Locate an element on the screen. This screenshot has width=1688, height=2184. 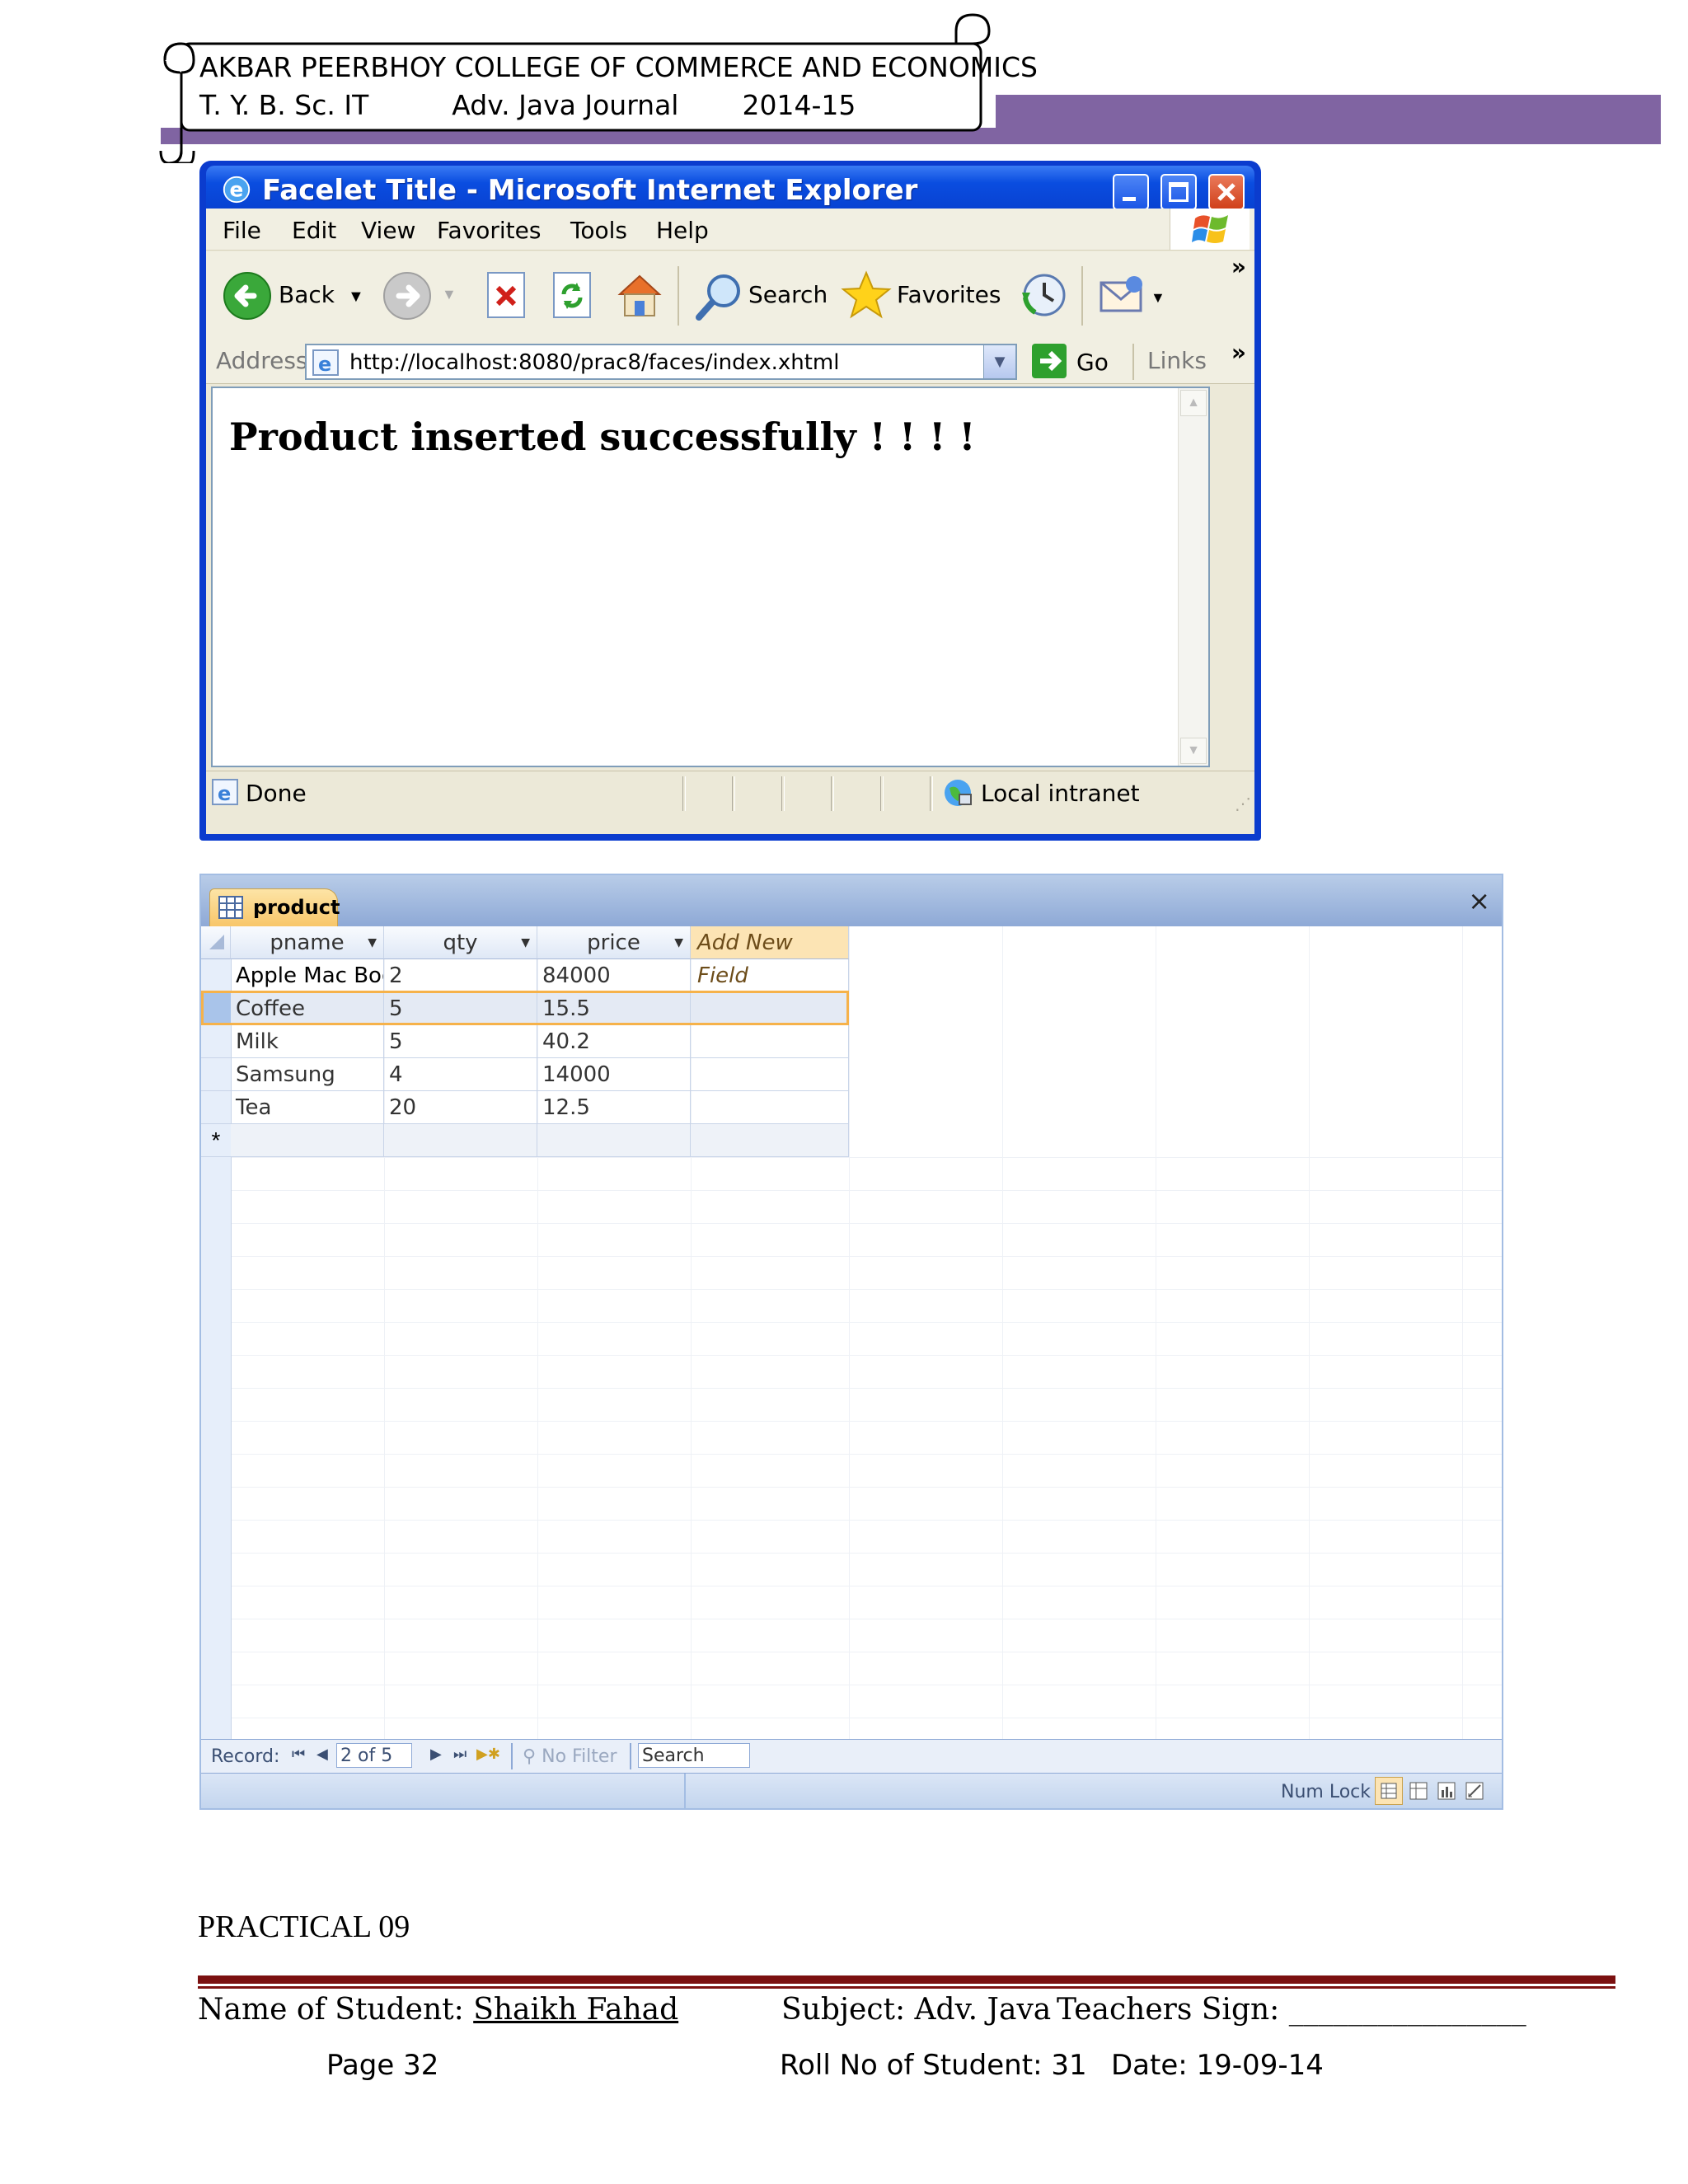
new-record-selector: * is located at coordinates (216, 1140).